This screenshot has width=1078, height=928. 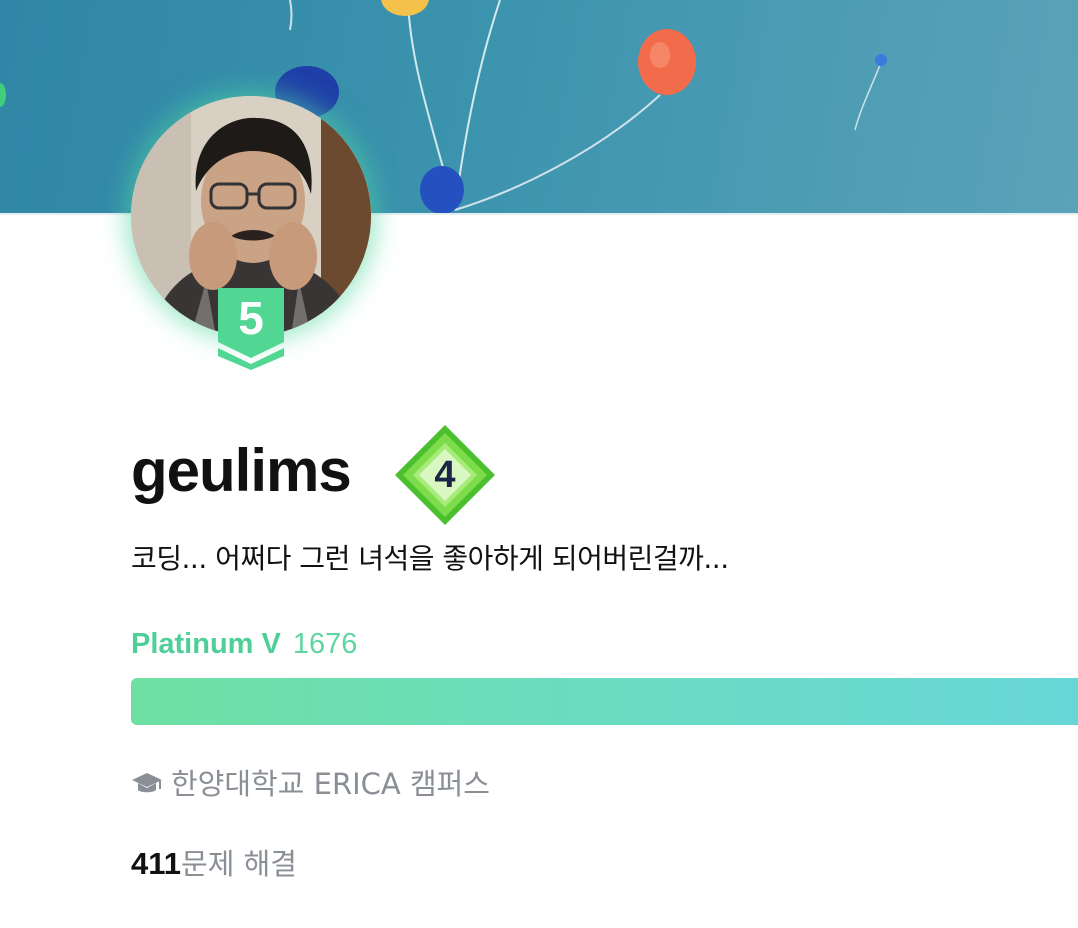 I want to click on rating-progress-fill, so click(x=604, y=701).